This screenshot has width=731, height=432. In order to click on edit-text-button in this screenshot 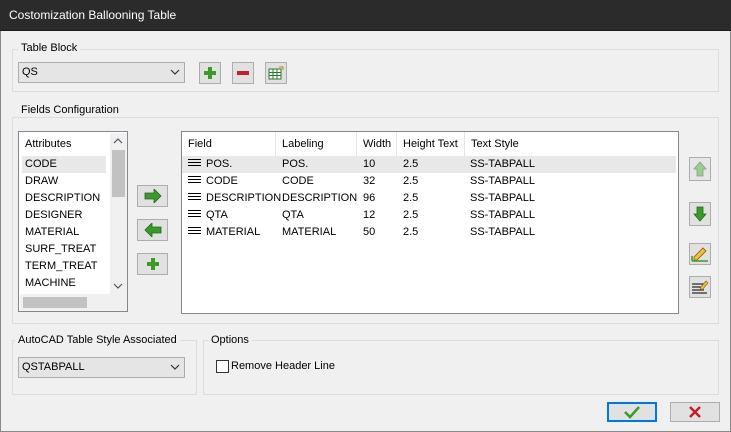, I will do `click(700, 287)`.